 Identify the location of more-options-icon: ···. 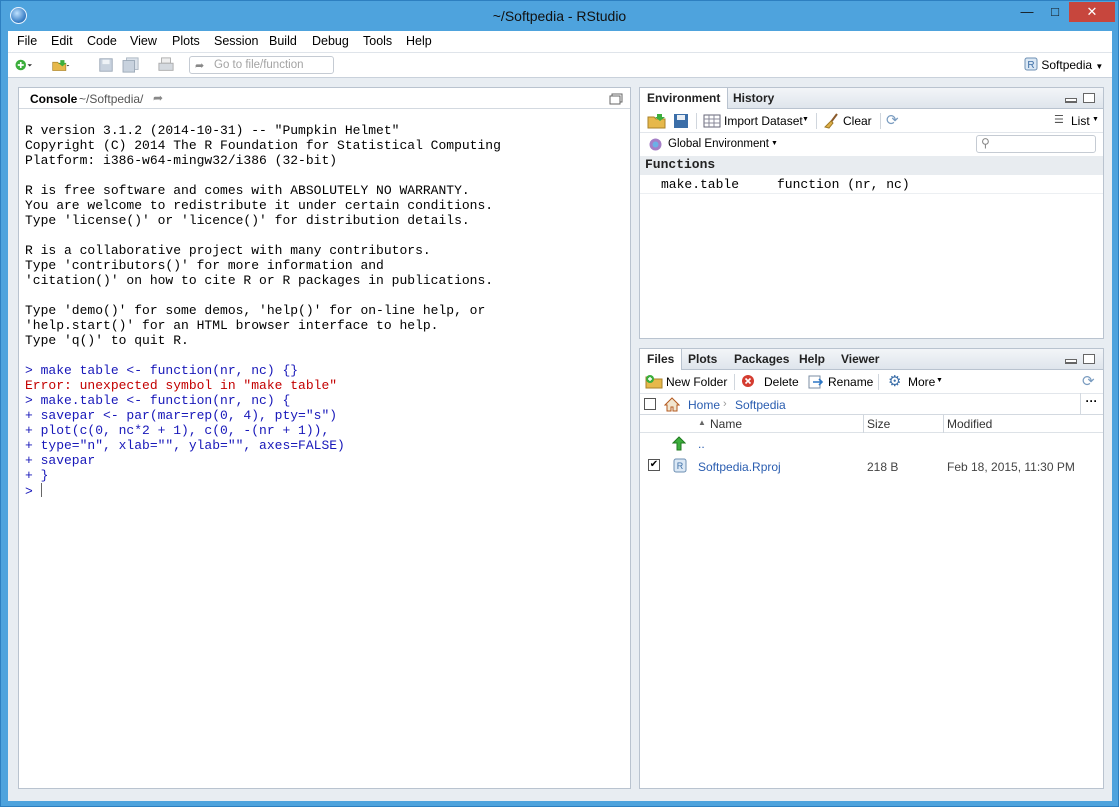
(1091, 403).